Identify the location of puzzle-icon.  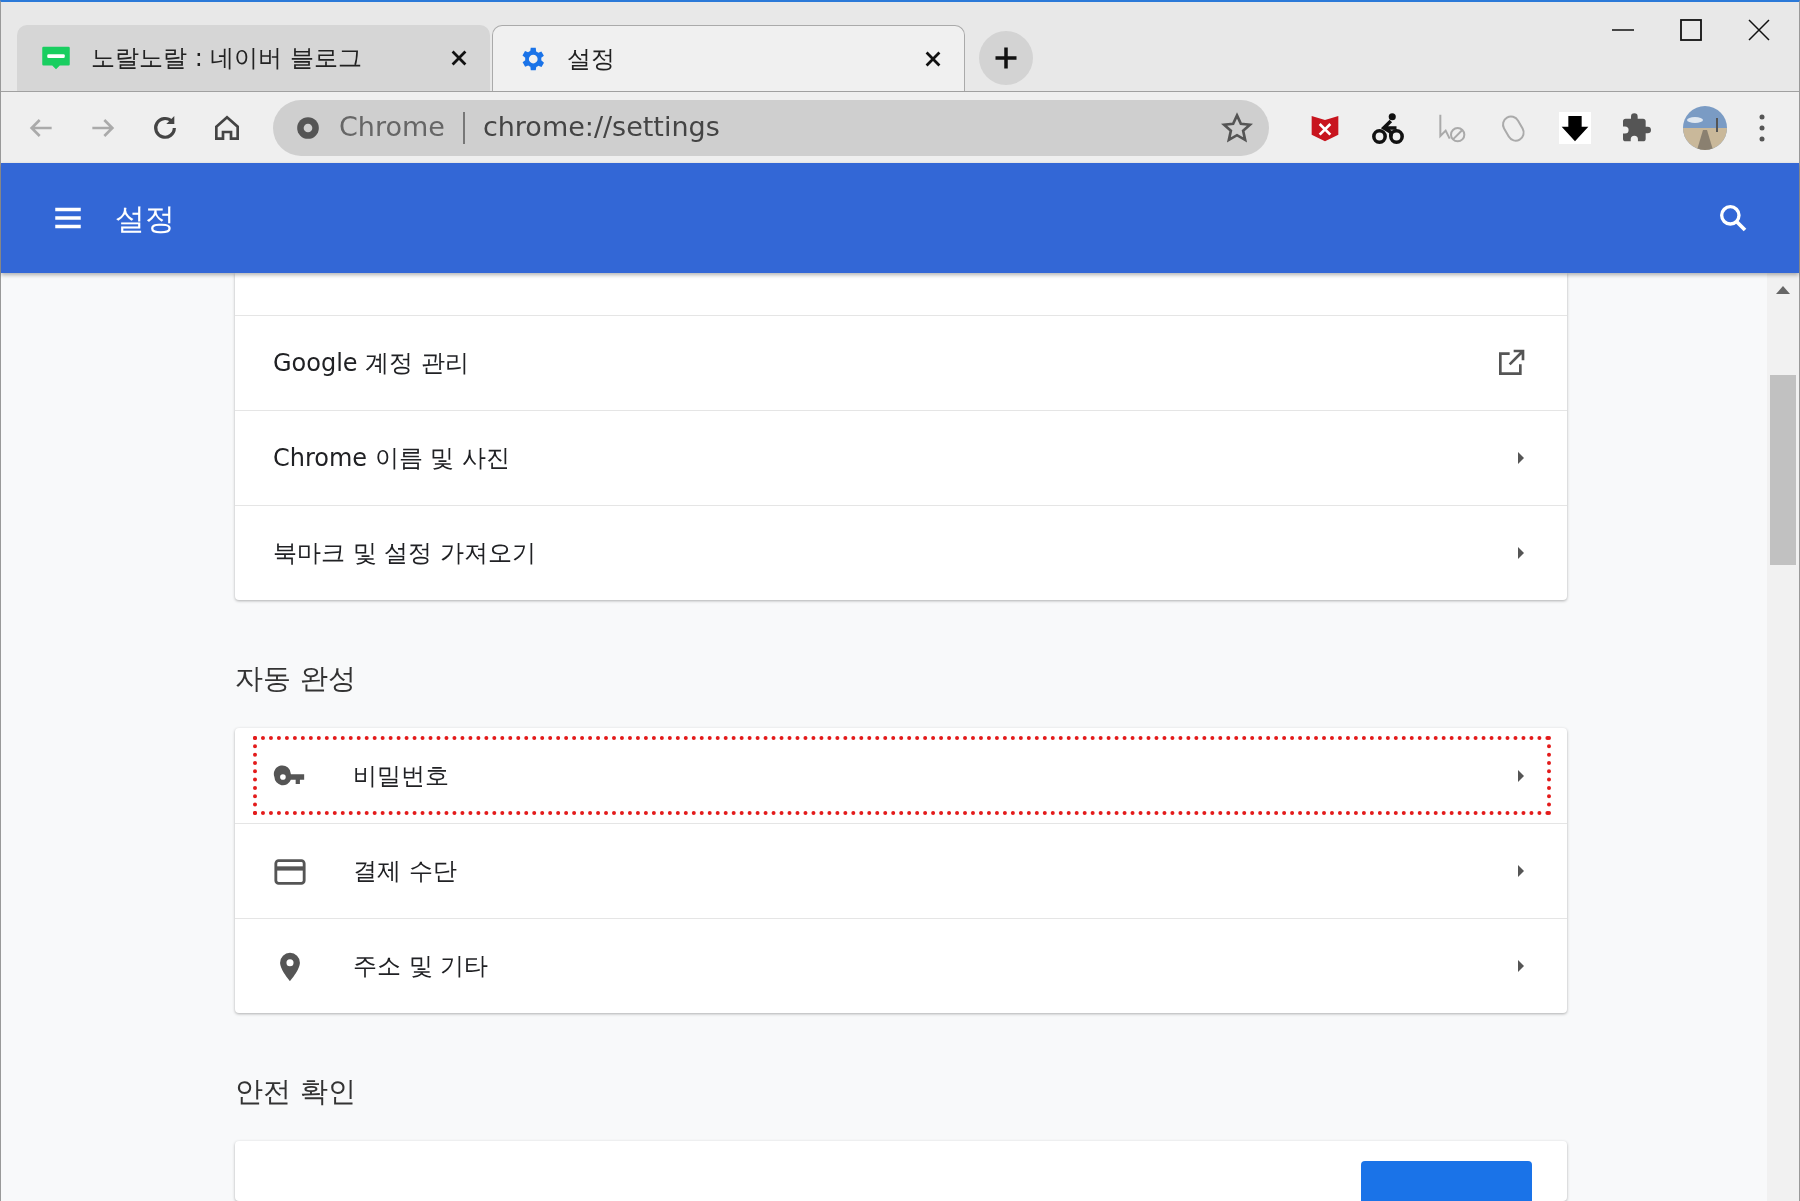
(1637, 127).